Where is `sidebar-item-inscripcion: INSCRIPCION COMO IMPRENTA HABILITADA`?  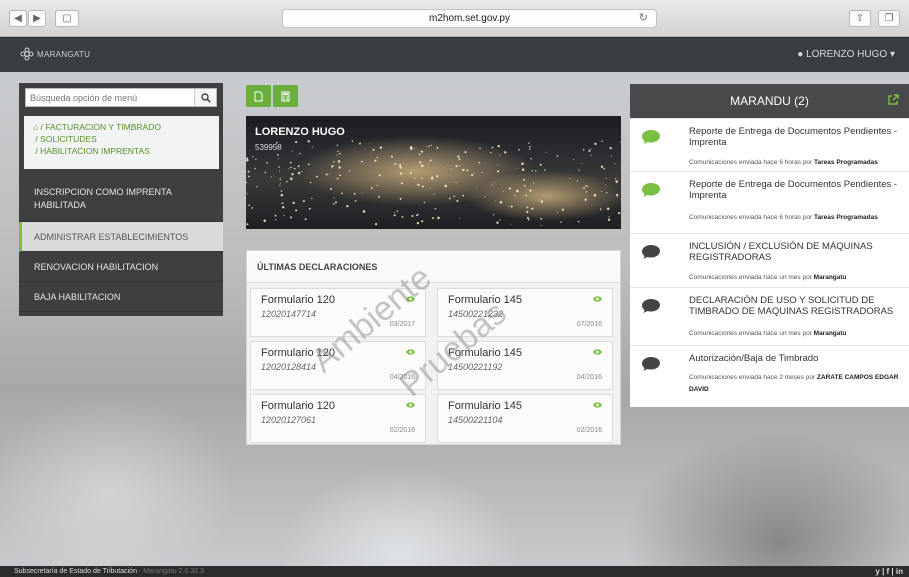
sidebar-item-inscripcion: INSCRIPCION COMO IMPRENTA HABILITADA is located at coordinates (121, 199).